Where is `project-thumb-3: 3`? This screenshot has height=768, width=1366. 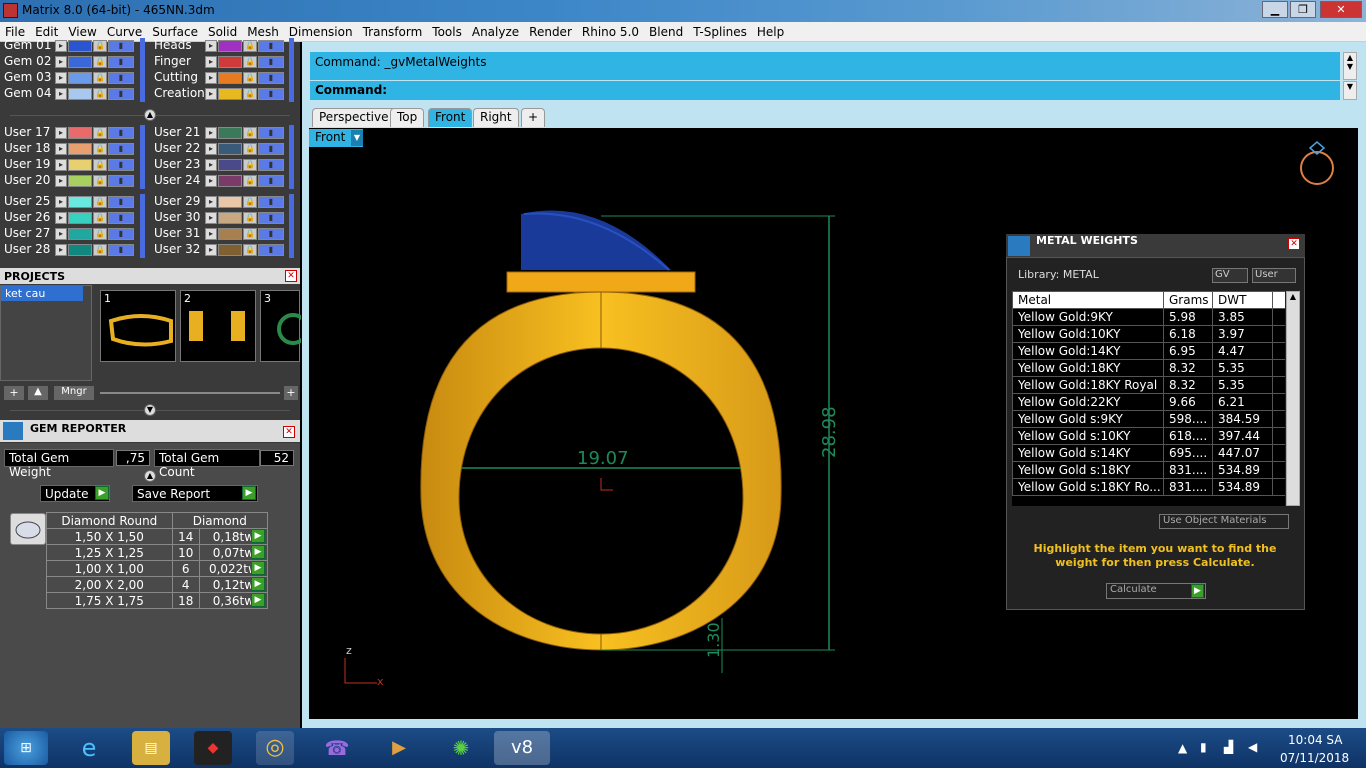 project-thumb-3: 3 is located at coordinates (284, 326).